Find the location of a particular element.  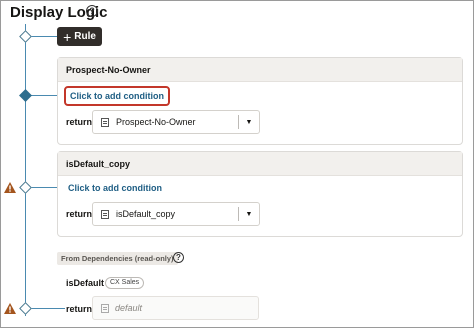

return-select: isDefault_copy ▼ is located at coordinates (176, 214).